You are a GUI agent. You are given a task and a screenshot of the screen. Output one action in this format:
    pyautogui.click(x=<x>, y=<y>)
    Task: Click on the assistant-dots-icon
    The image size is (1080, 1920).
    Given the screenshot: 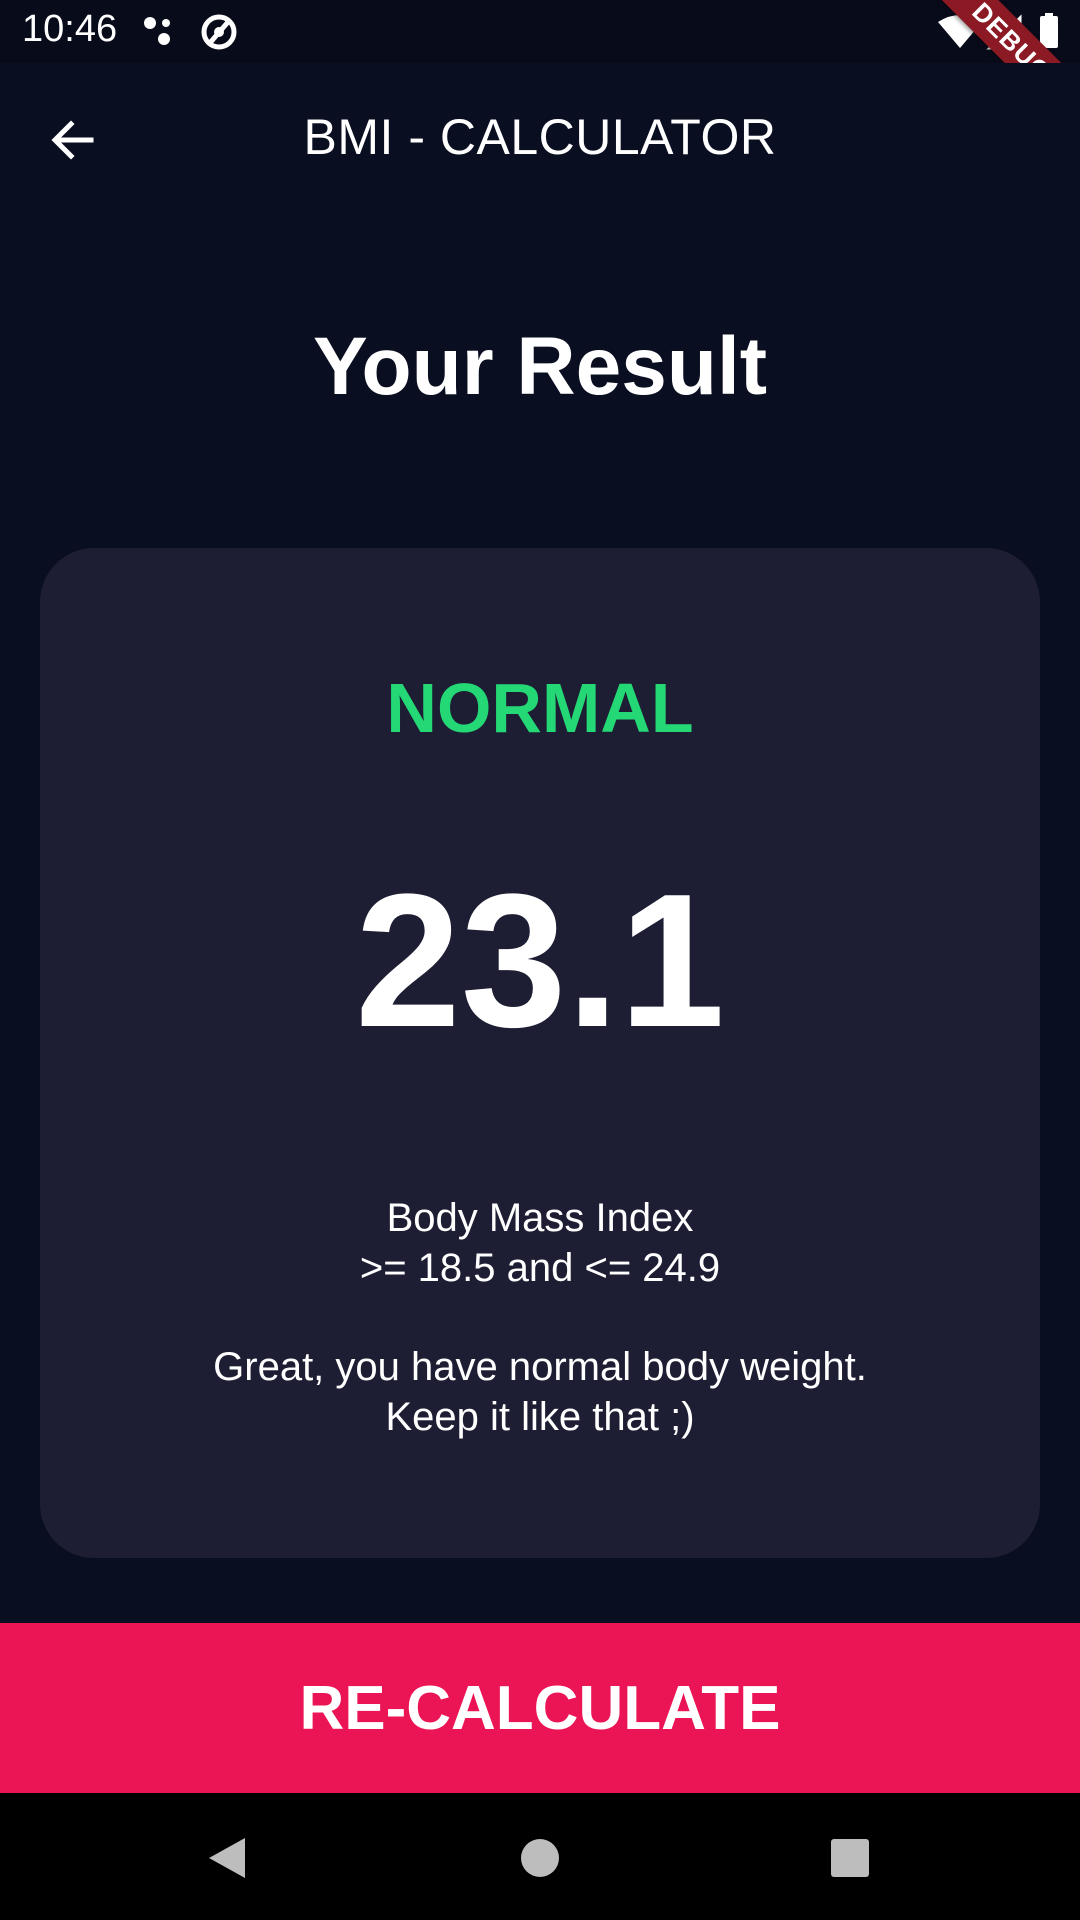 What is the action you would take?
    pyautogui.click(x=157, y=31)
    